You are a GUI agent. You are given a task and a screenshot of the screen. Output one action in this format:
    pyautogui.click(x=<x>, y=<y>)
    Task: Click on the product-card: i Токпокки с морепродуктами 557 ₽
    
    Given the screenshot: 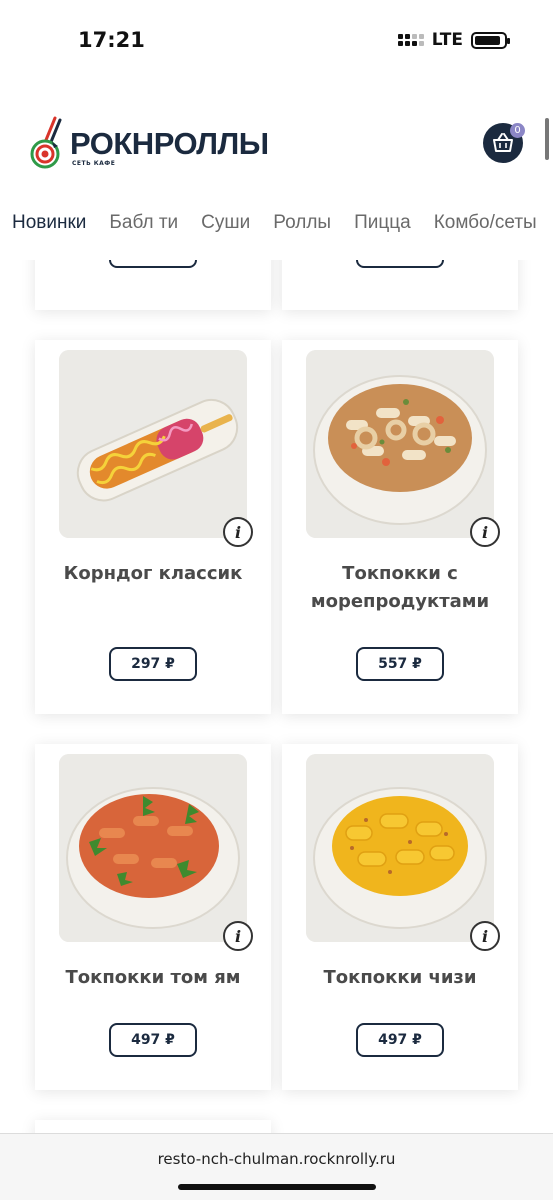 What is the action you would take?
    pyautogui.click(x=400, y=527)
    